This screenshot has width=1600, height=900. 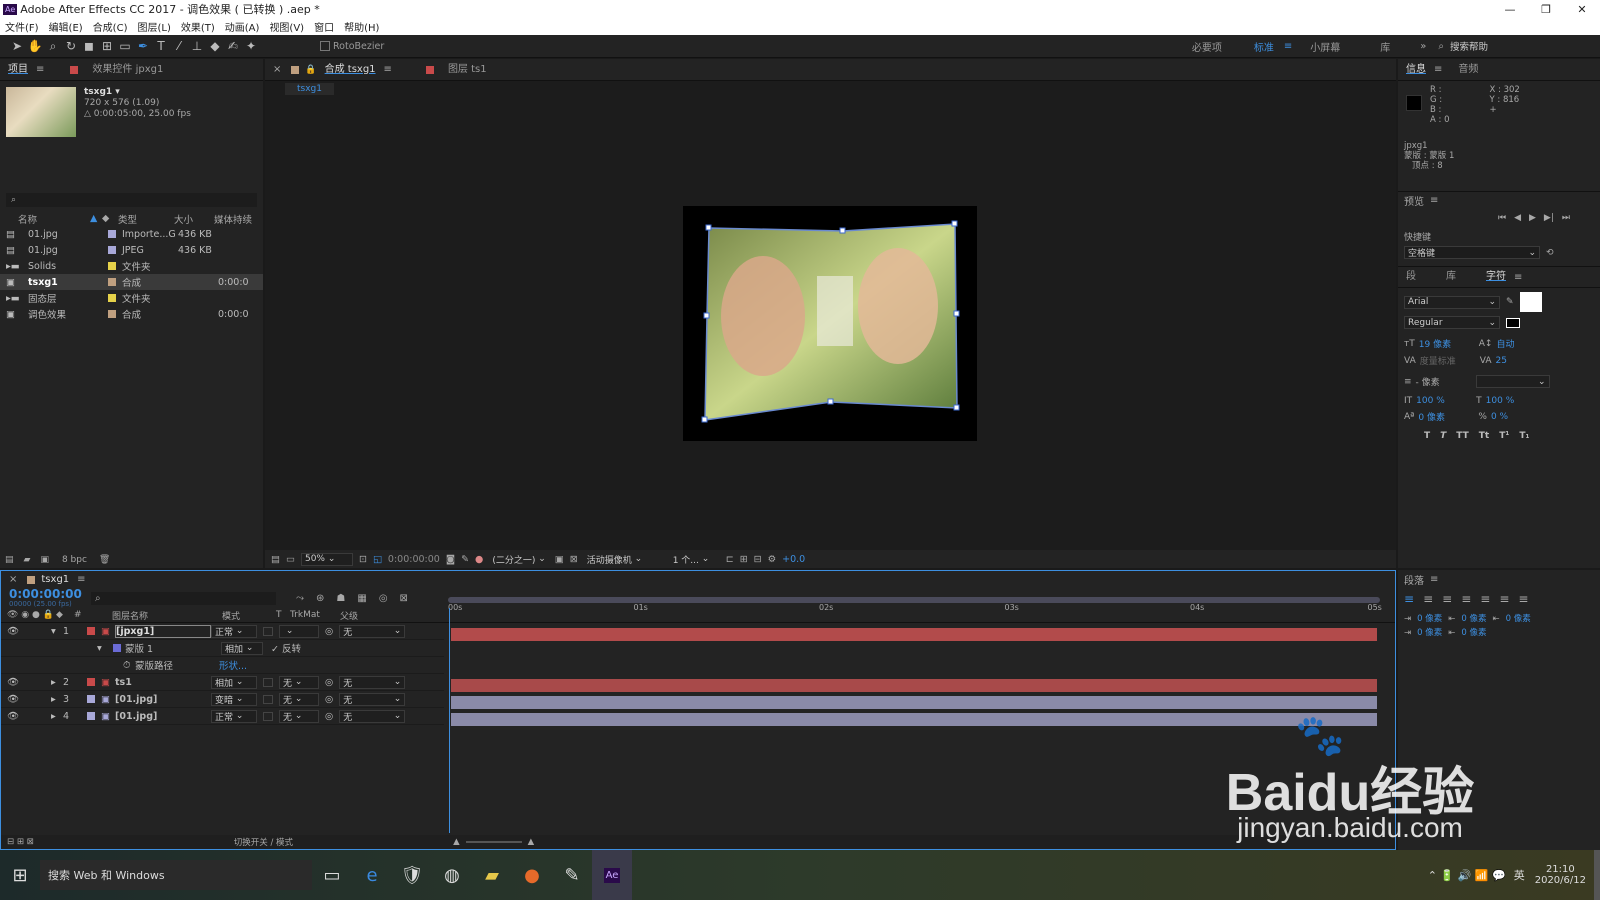 I want to click on exposure-value: +0.0, so click(x=793, y=559).